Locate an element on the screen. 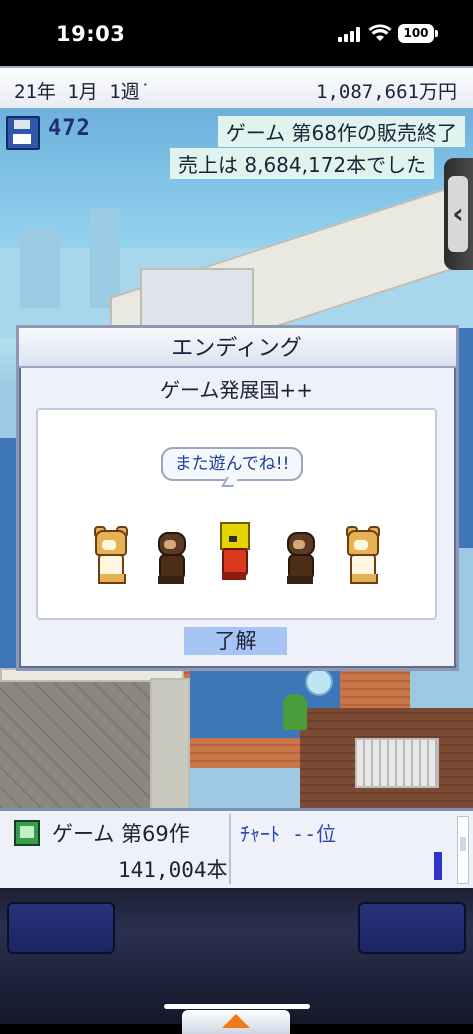  right-command-button is located at coordinates (412, 928).